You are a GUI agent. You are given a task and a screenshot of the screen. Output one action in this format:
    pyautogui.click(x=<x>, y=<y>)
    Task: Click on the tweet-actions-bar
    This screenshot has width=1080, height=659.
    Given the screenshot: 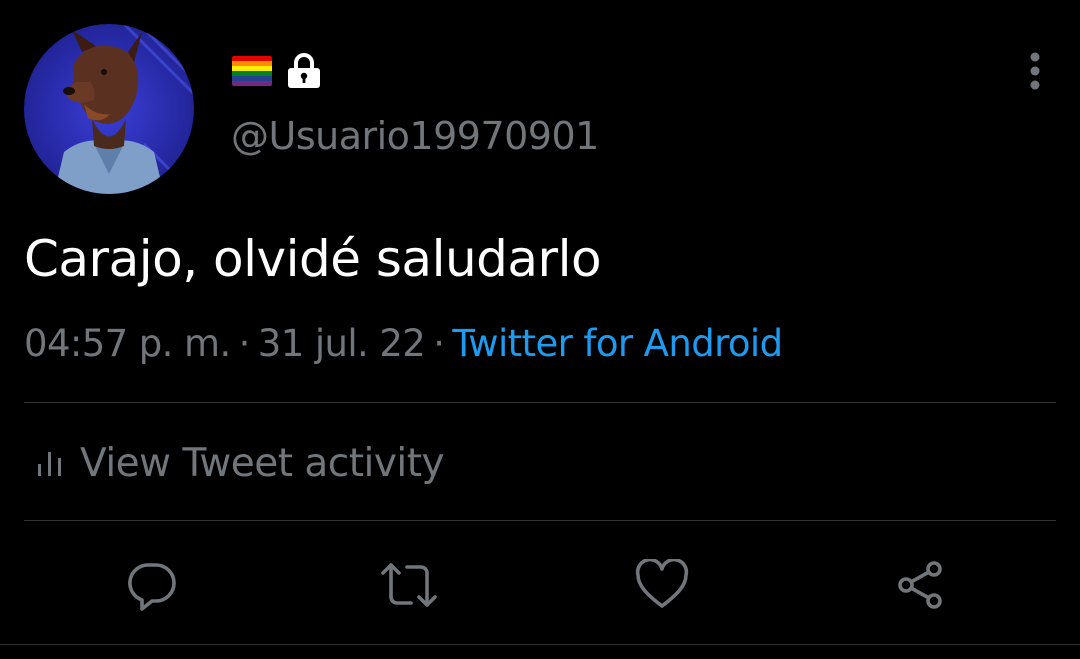 What is the action you would take?
    pyautogui.click(x=540, y=585)
    